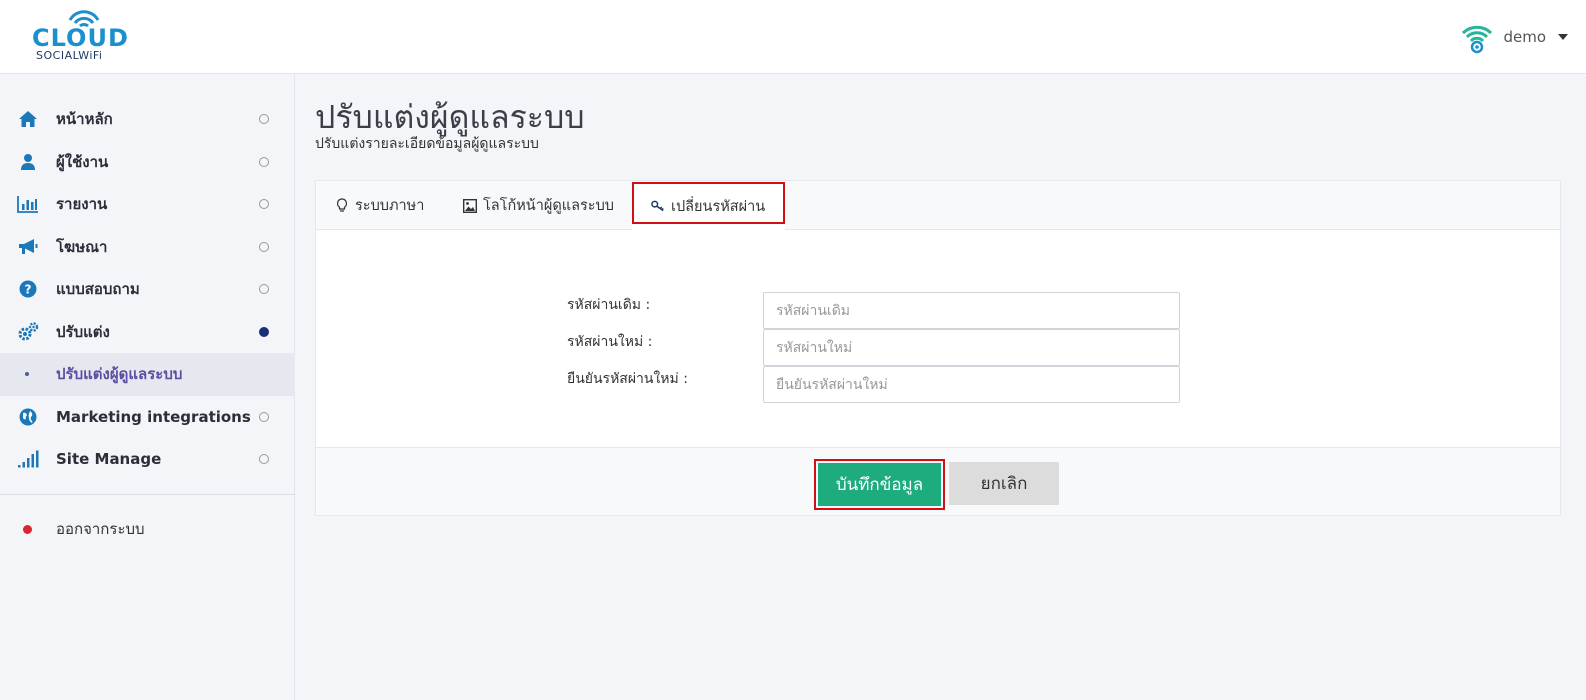 This screenshot has width=1586, height=700. I want to click on sidebar-item-label: หน้าหลัก, so click(84, 119).